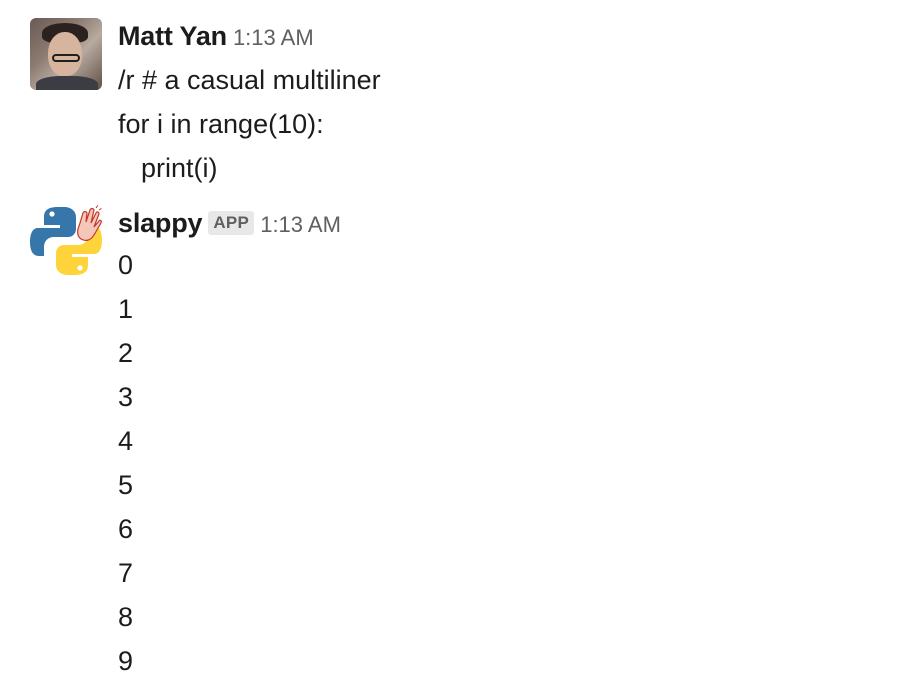 Image resolution: width=924 pixels, height=684 pixels. Describe the element at coordinates (126, 353) in the screenshot. I see `output-line: 2` at that location.